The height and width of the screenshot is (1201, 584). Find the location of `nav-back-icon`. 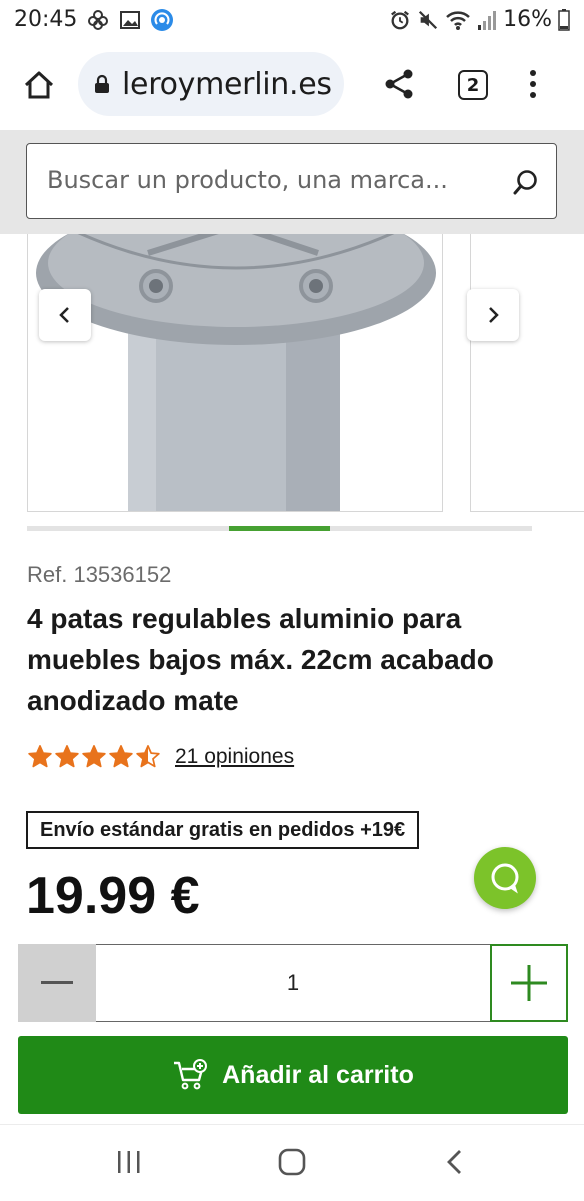

nav-back-icon is located at coordinates (454, 1162).